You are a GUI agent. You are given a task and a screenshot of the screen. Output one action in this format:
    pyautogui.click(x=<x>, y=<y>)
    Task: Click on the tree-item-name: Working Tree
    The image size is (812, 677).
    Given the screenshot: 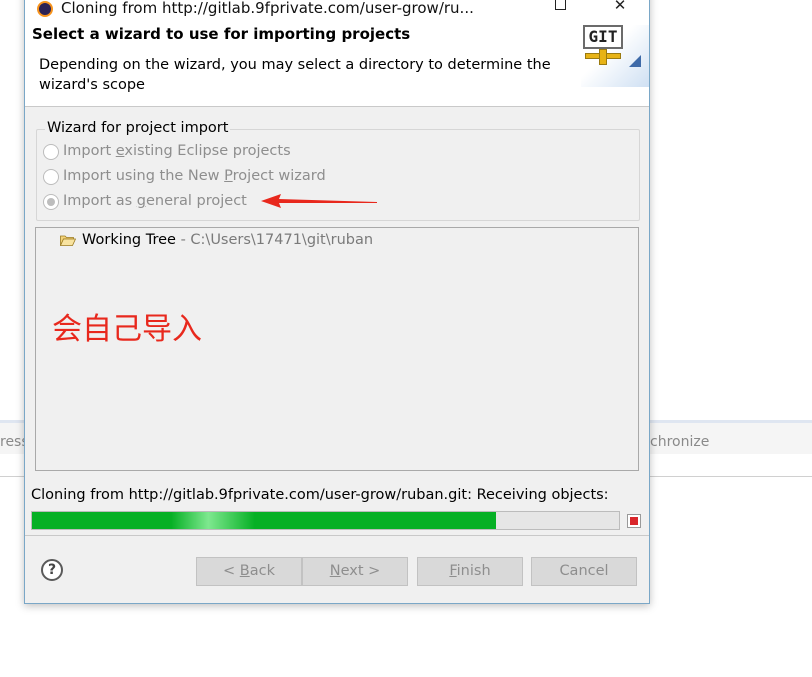 What is the action you would take?
    pyautogui.click(x=129, y=240)
    